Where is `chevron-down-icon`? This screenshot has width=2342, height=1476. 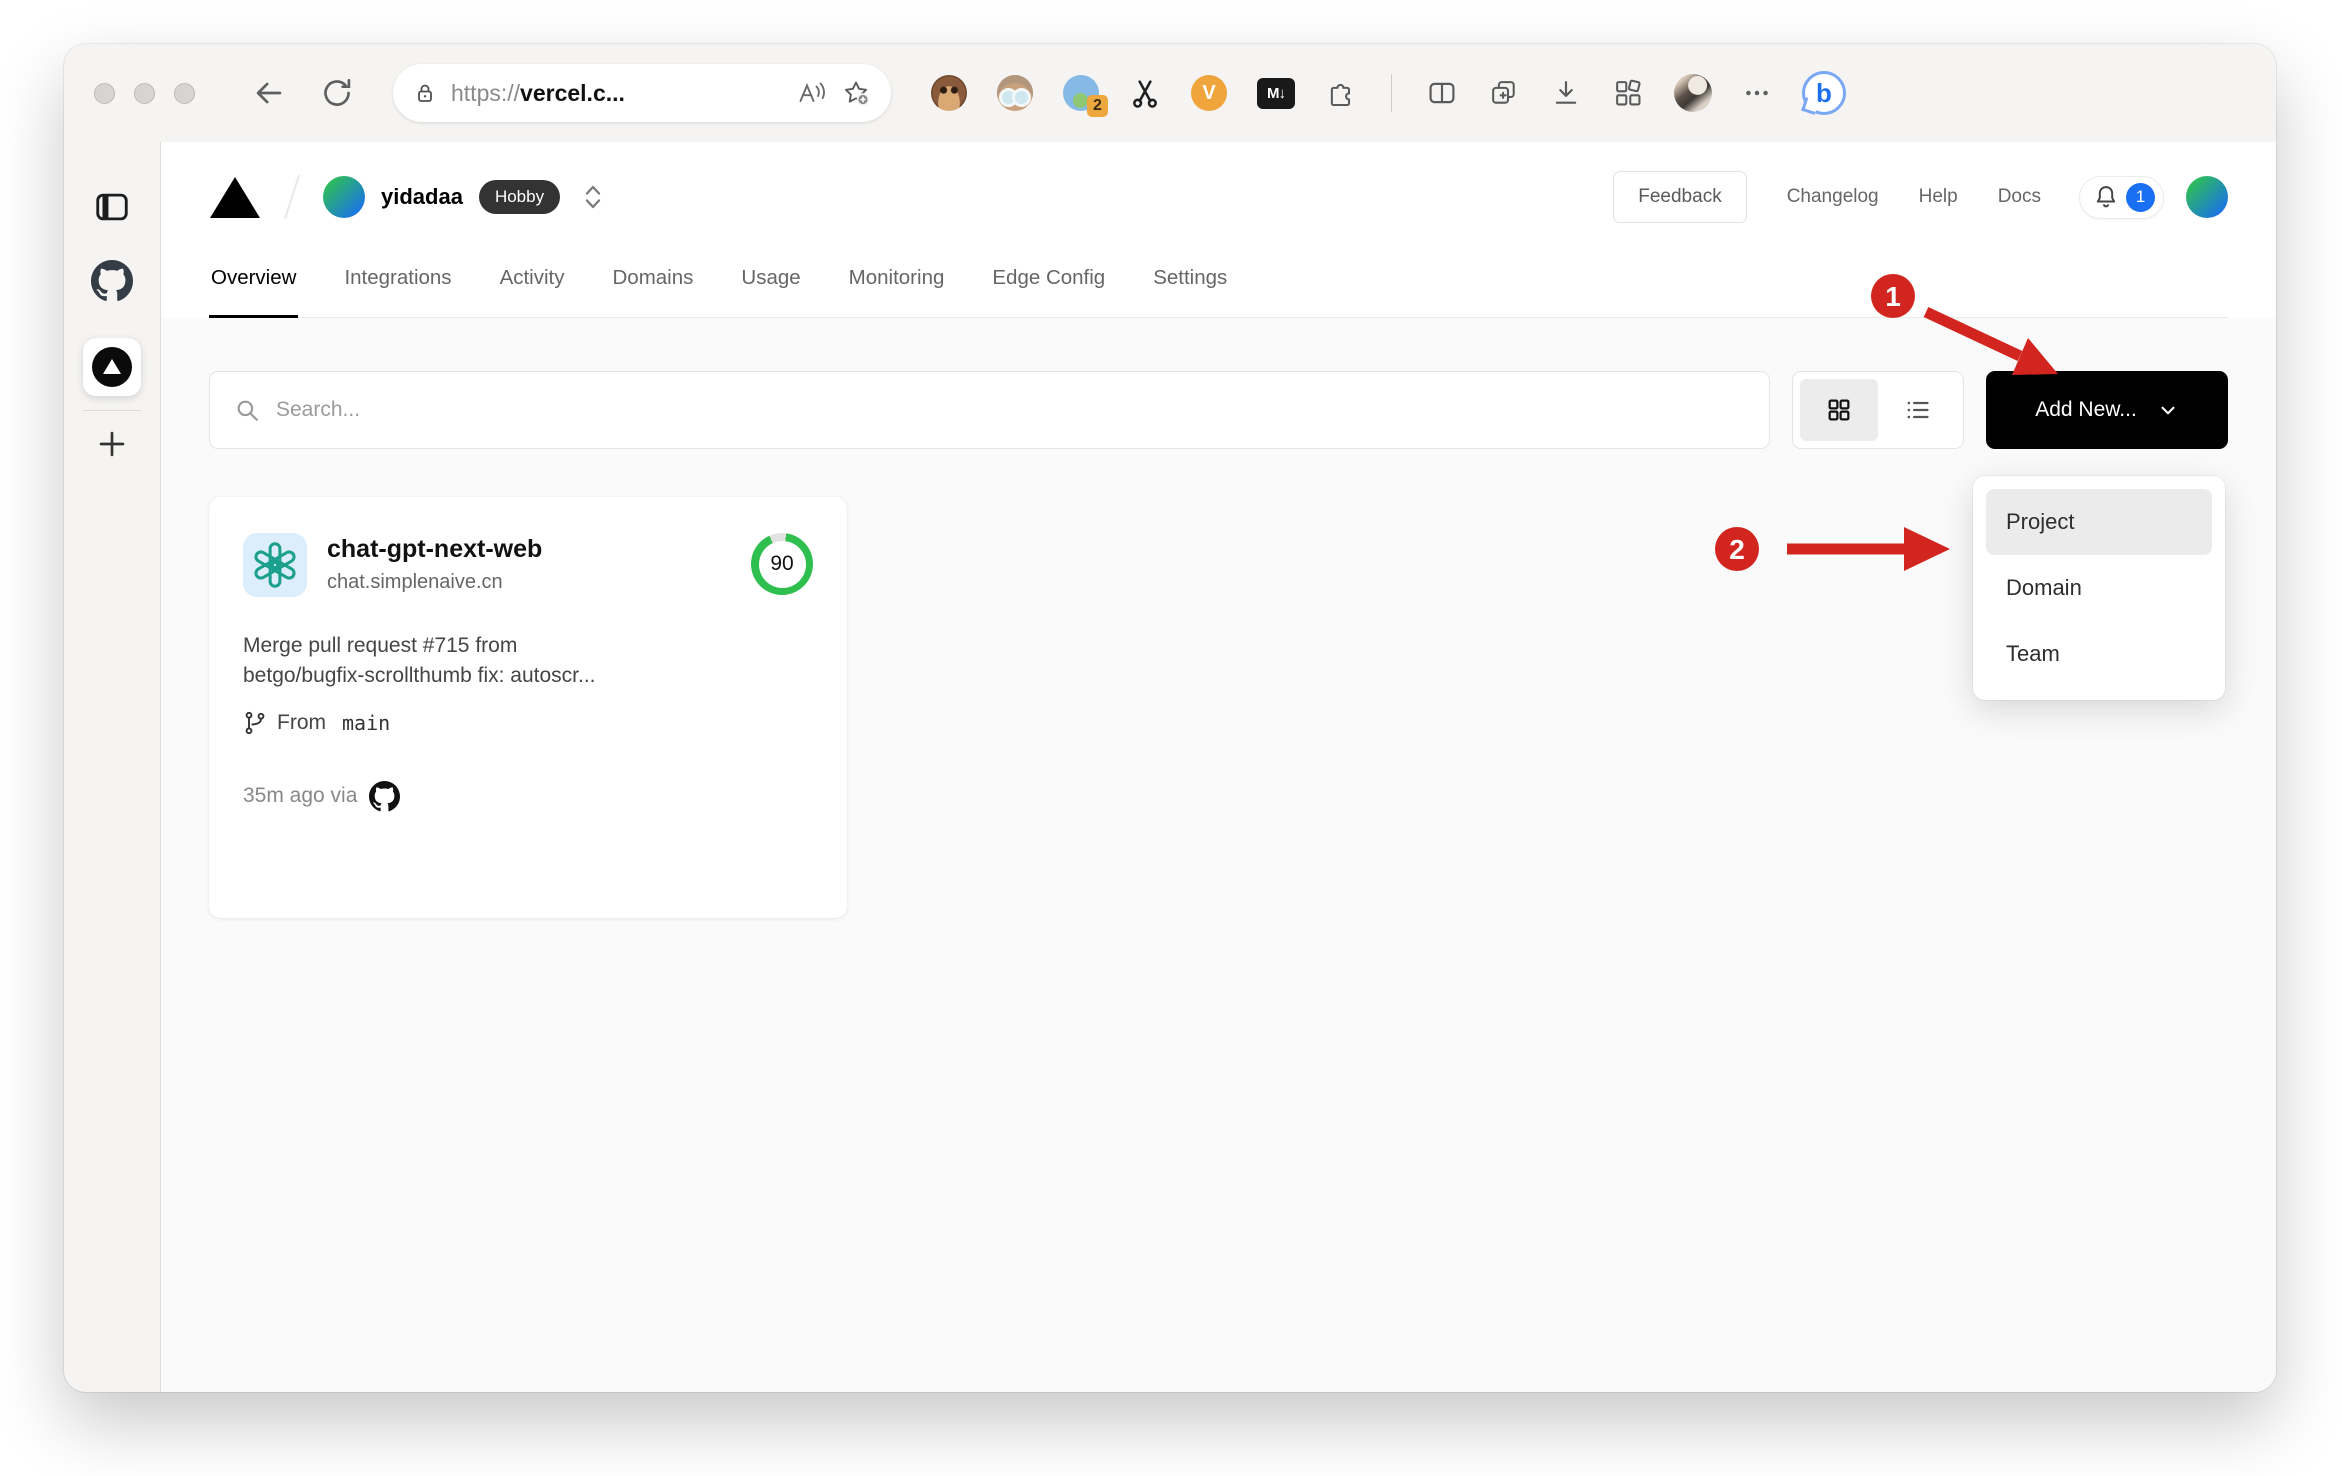 chevron-down-icon is located at coordinates (2168, 410).